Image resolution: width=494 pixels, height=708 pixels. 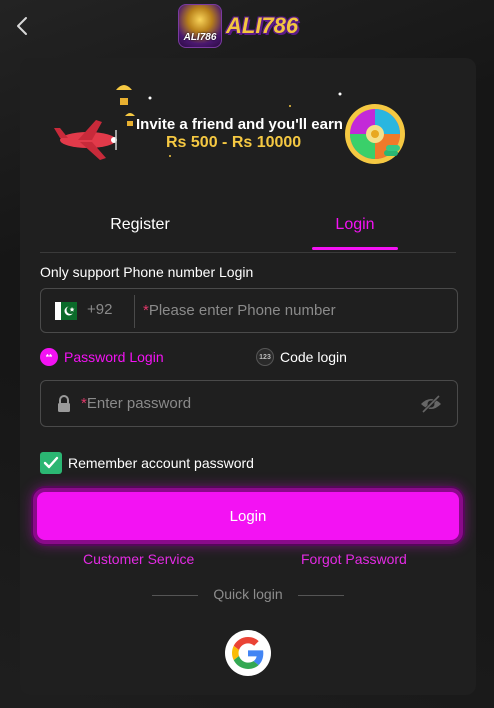 What do you see at coordinates (313, 357) in the screenshot?
I see `code-login-label: Code login` at bounding box center [313, 357].